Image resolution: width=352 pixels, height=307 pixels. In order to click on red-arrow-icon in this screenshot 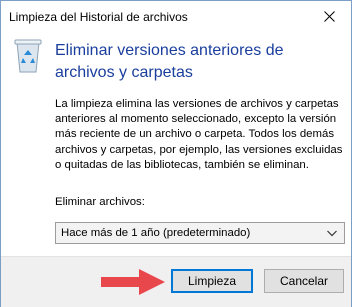, I will do `click(133, 282)`.